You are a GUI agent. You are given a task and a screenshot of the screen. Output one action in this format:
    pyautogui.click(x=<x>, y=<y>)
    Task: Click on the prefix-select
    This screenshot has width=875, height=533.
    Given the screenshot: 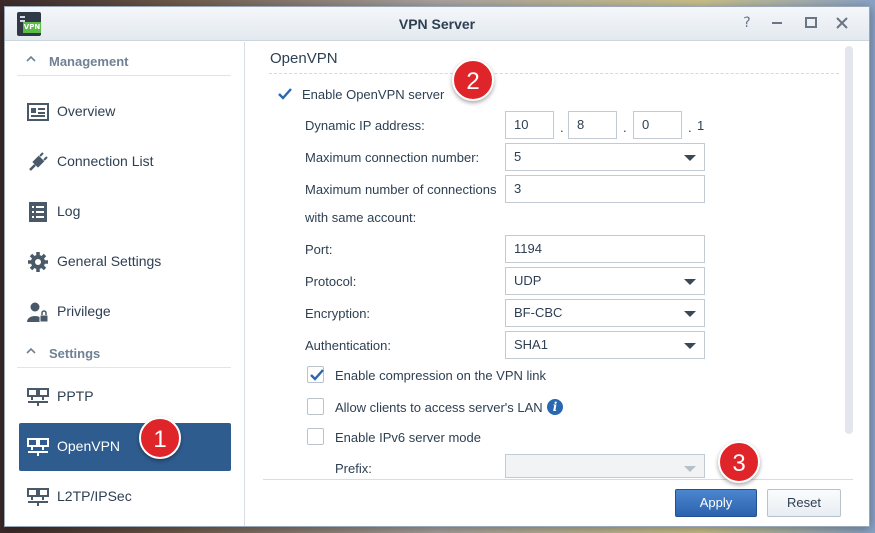 What is the action you would take?
    pyautogui.click(x=605, y=466)
    